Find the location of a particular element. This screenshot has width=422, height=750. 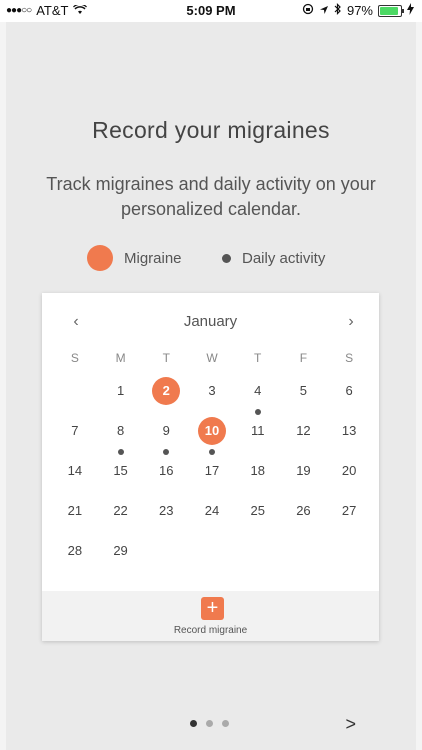

day-number: 4 is located at coordinates (258, 390).